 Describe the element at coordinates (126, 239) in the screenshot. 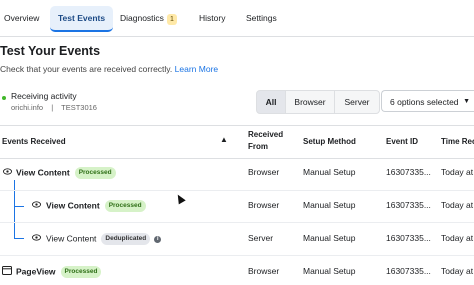

I see `status-badge: Deduplicated` at that location.